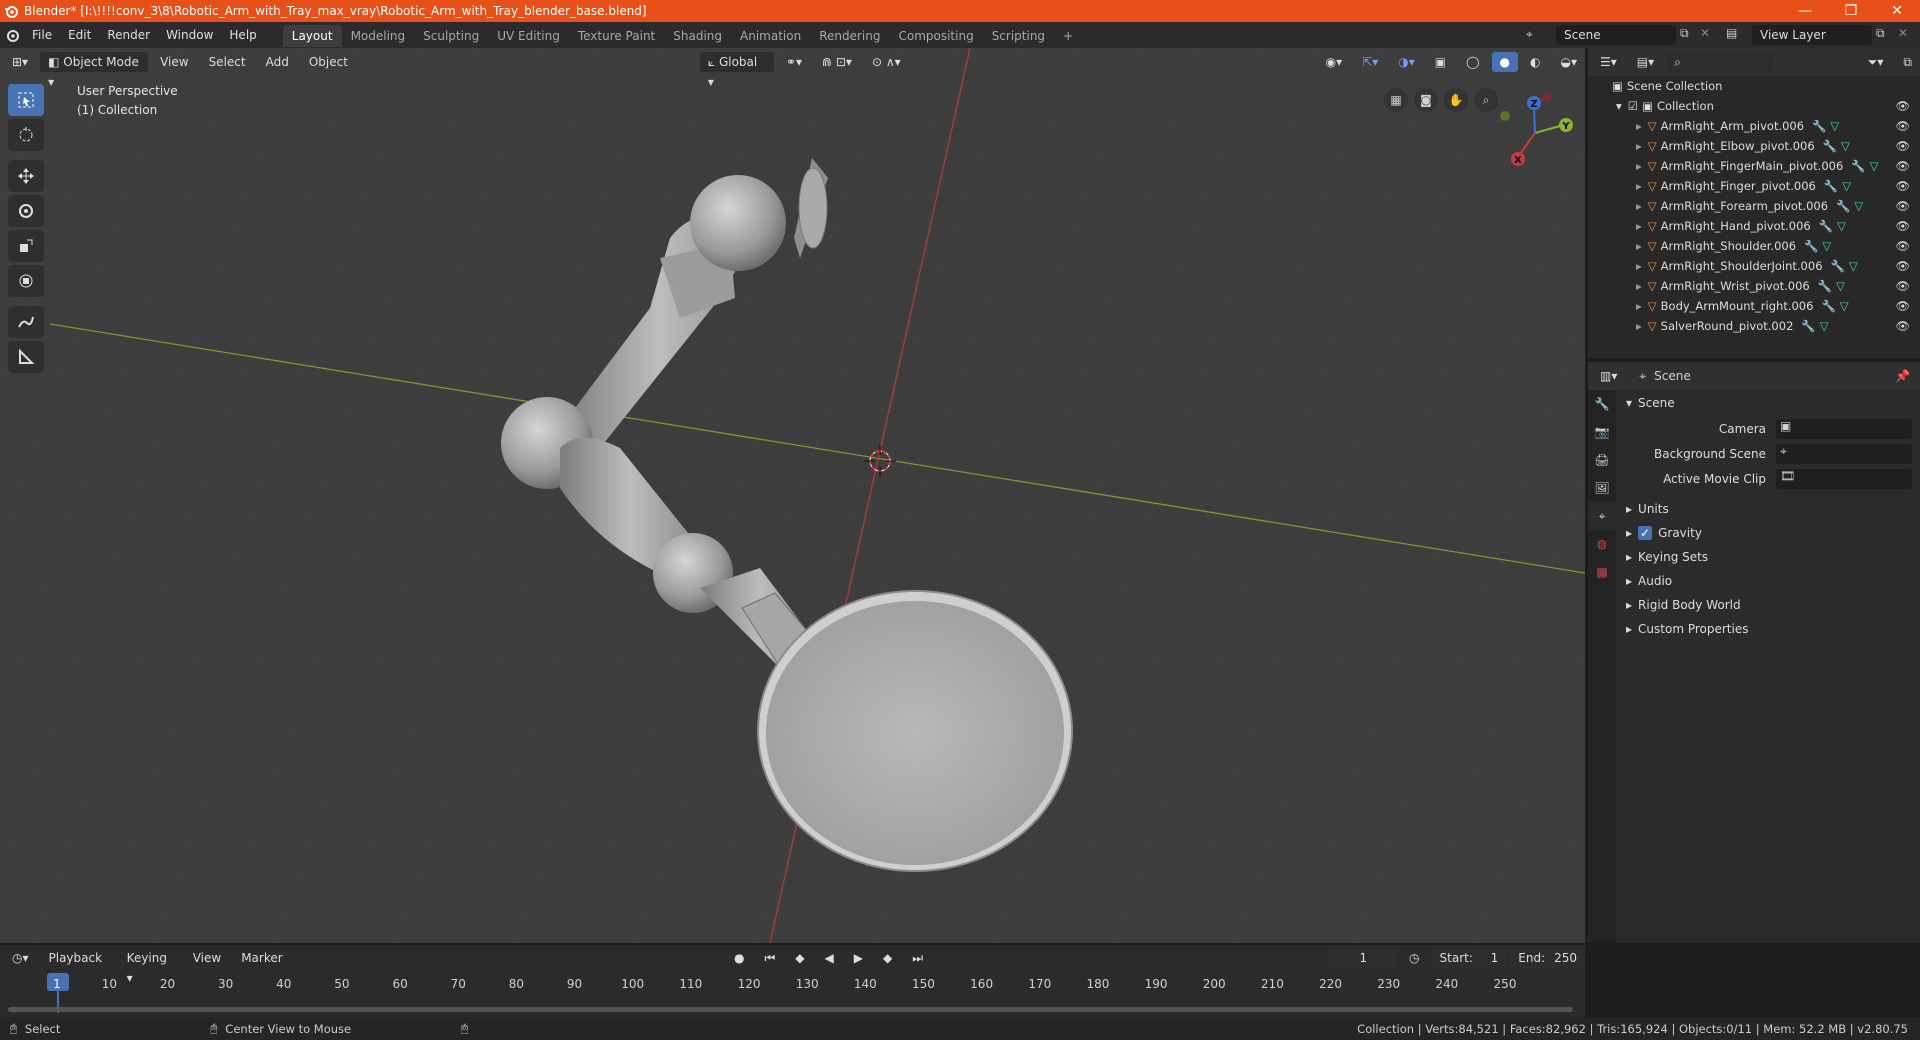  What do you see at coordinates (1602, 432) in the screenshot?
I see `render-tab-icon: 📷` at bounding box center [1602, 432].